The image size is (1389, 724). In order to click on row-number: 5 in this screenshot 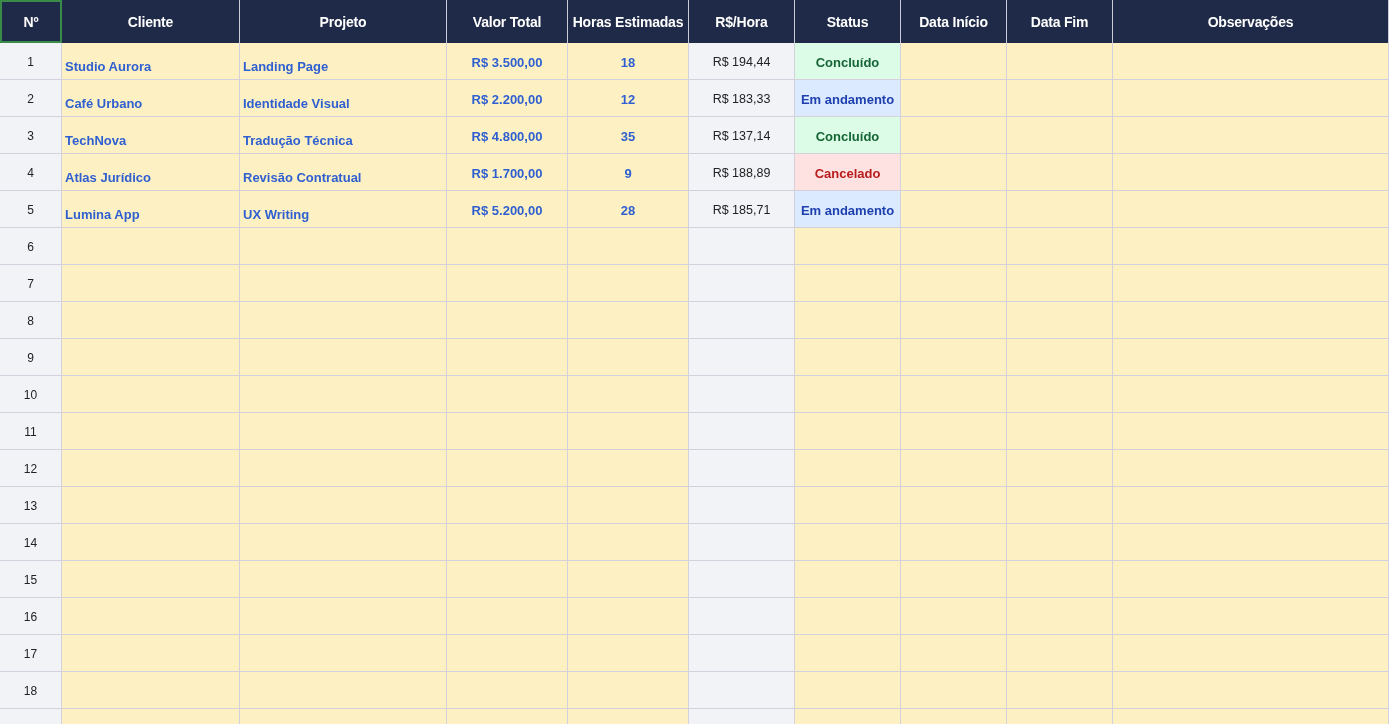, I will do `click(31, 209)`.